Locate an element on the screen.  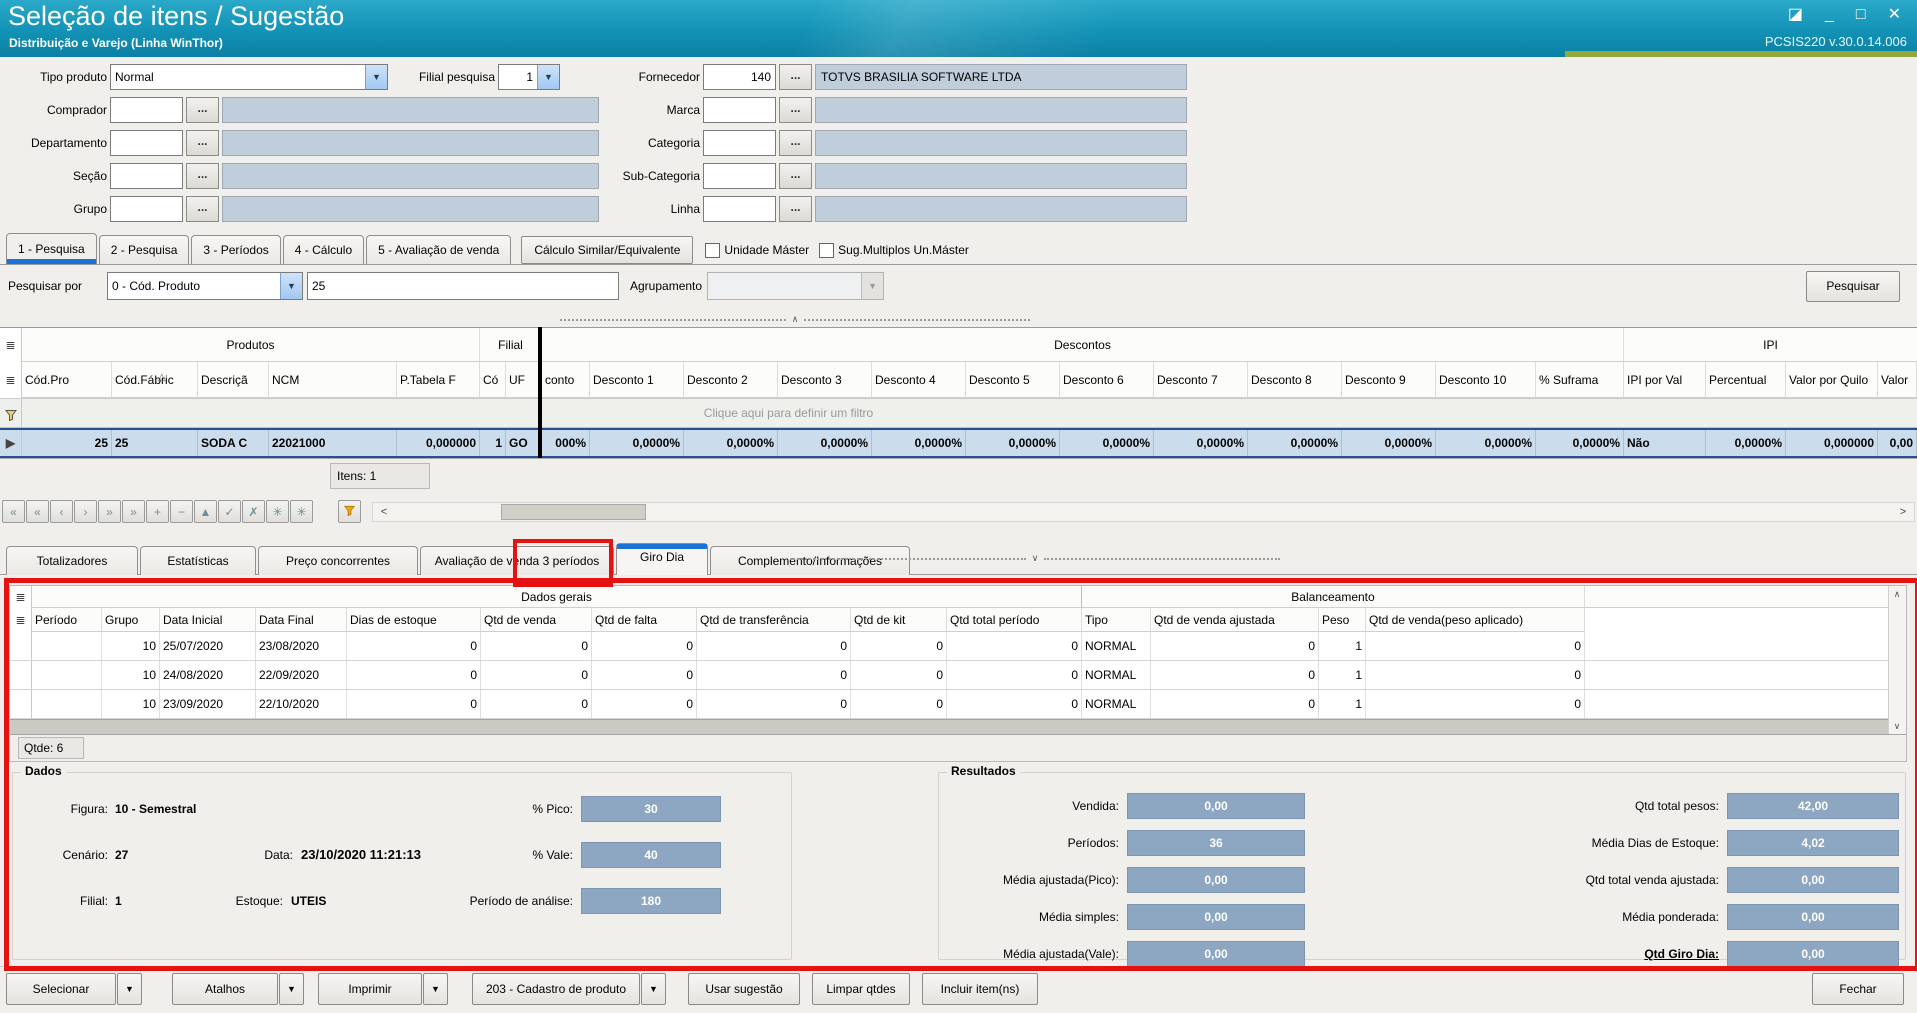
minimize-icon: _ is located at coordinates (1829, 15).